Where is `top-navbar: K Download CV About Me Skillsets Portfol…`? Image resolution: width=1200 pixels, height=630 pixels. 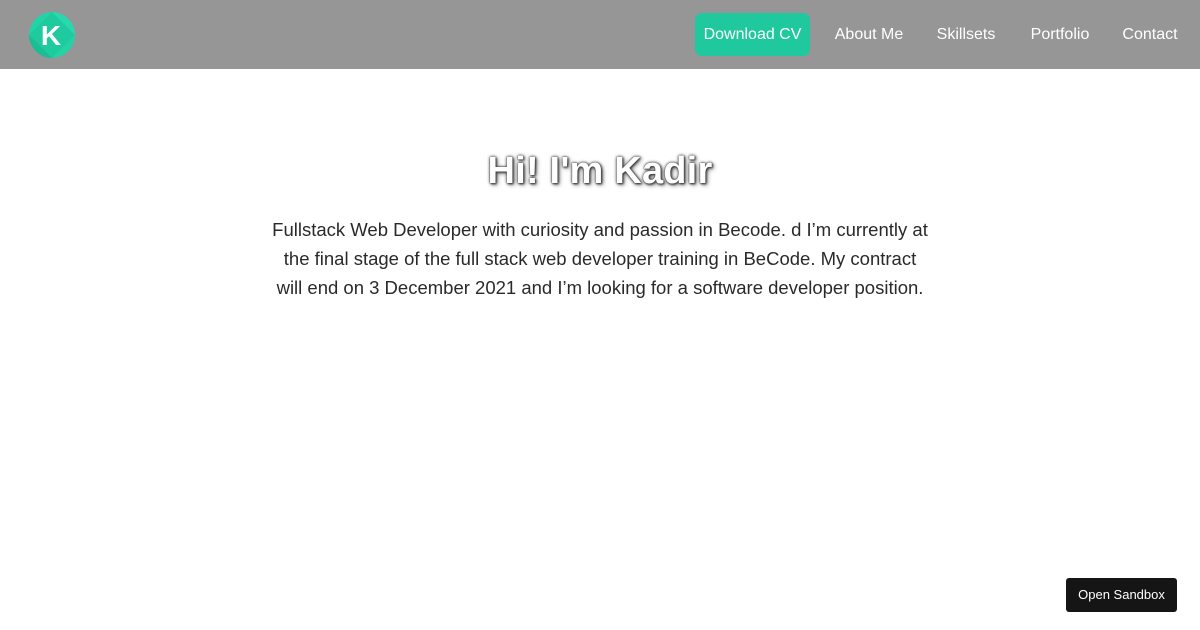 top-navbar: K Download CV About Me Skillsets Portfol… is located at coordinates (600, 34).